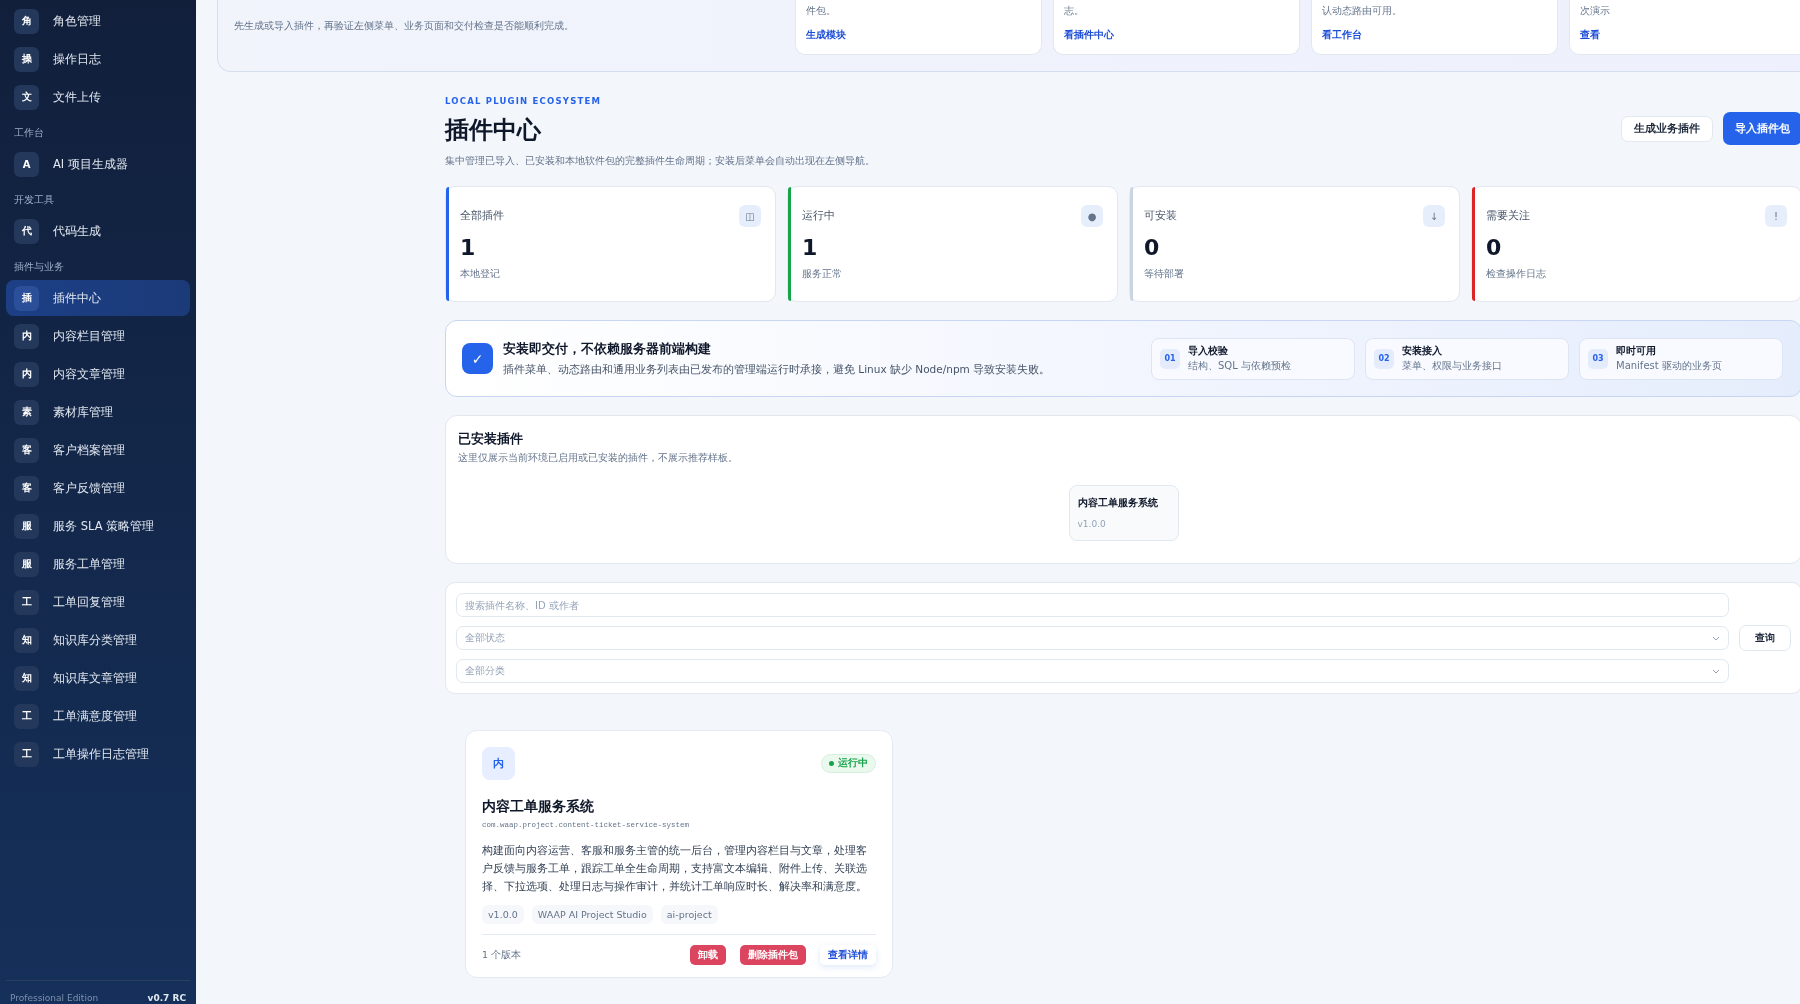 The width and height of the screenshot is (1800, 1004). I want to click on sidebar-item: 知 知识库分类管理, so click(98, 640).